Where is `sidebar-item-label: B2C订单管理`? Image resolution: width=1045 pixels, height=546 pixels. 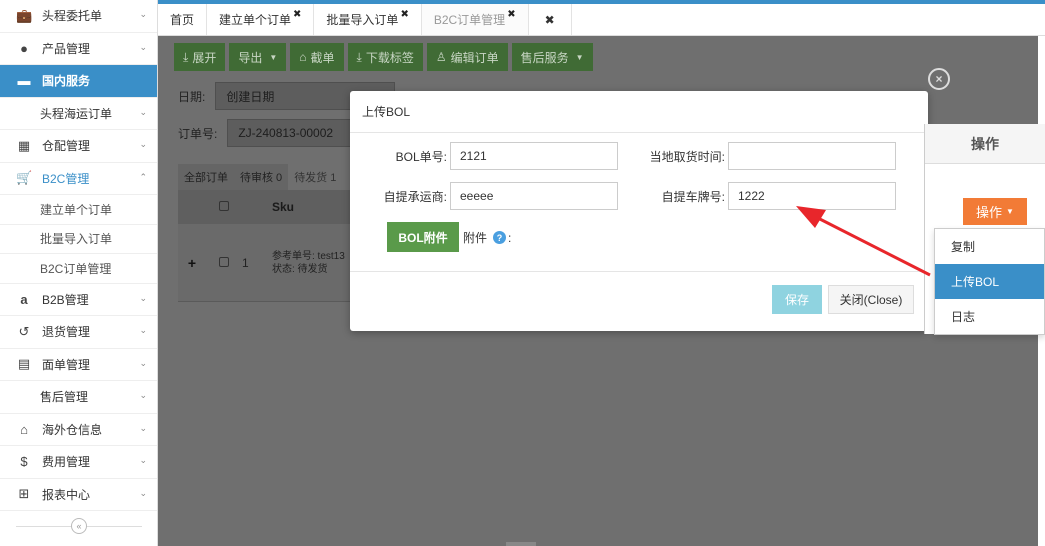 sidebar-item-label: B2C订单管理 is located at coordinates (76, 268).